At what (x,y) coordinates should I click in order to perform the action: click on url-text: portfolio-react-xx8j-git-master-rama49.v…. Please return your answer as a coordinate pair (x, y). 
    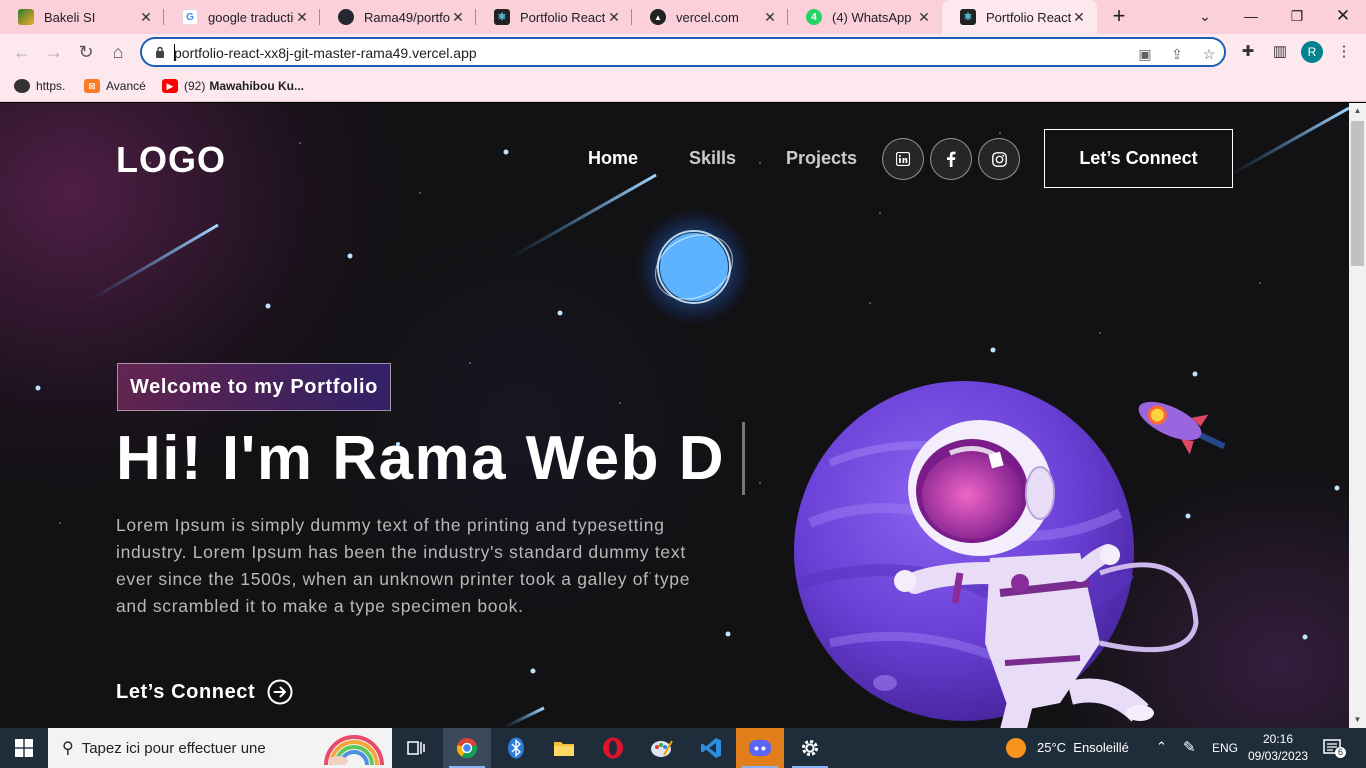
    Looking at the image, I should click on (325, 53).